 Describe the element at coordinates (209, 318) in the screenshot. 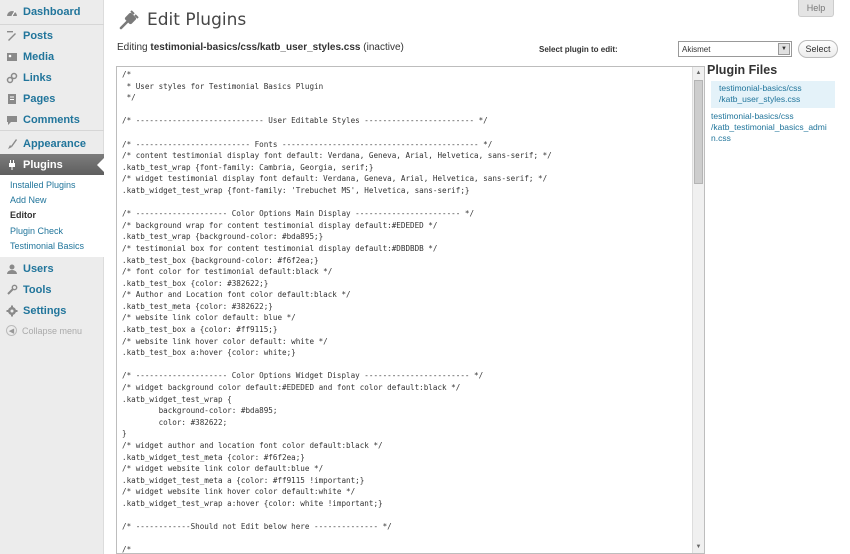

I see `code-line: /* website link color default: blue */` at that location.